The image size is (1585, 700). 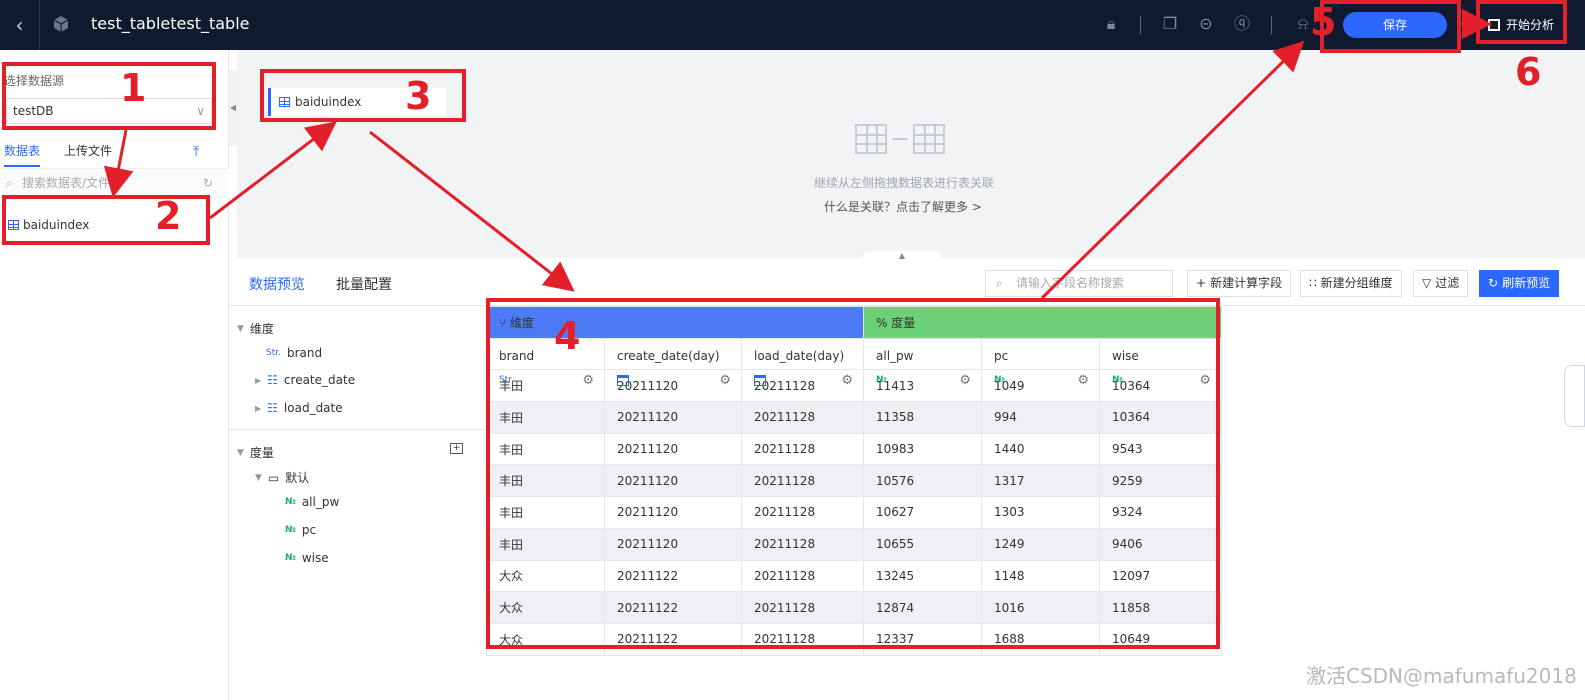 What do you see at coordinates (1356, 283) in the screenshot?
I see `new-group-dimension-label: 新建分组维度` at bounding box center [1356, 283].